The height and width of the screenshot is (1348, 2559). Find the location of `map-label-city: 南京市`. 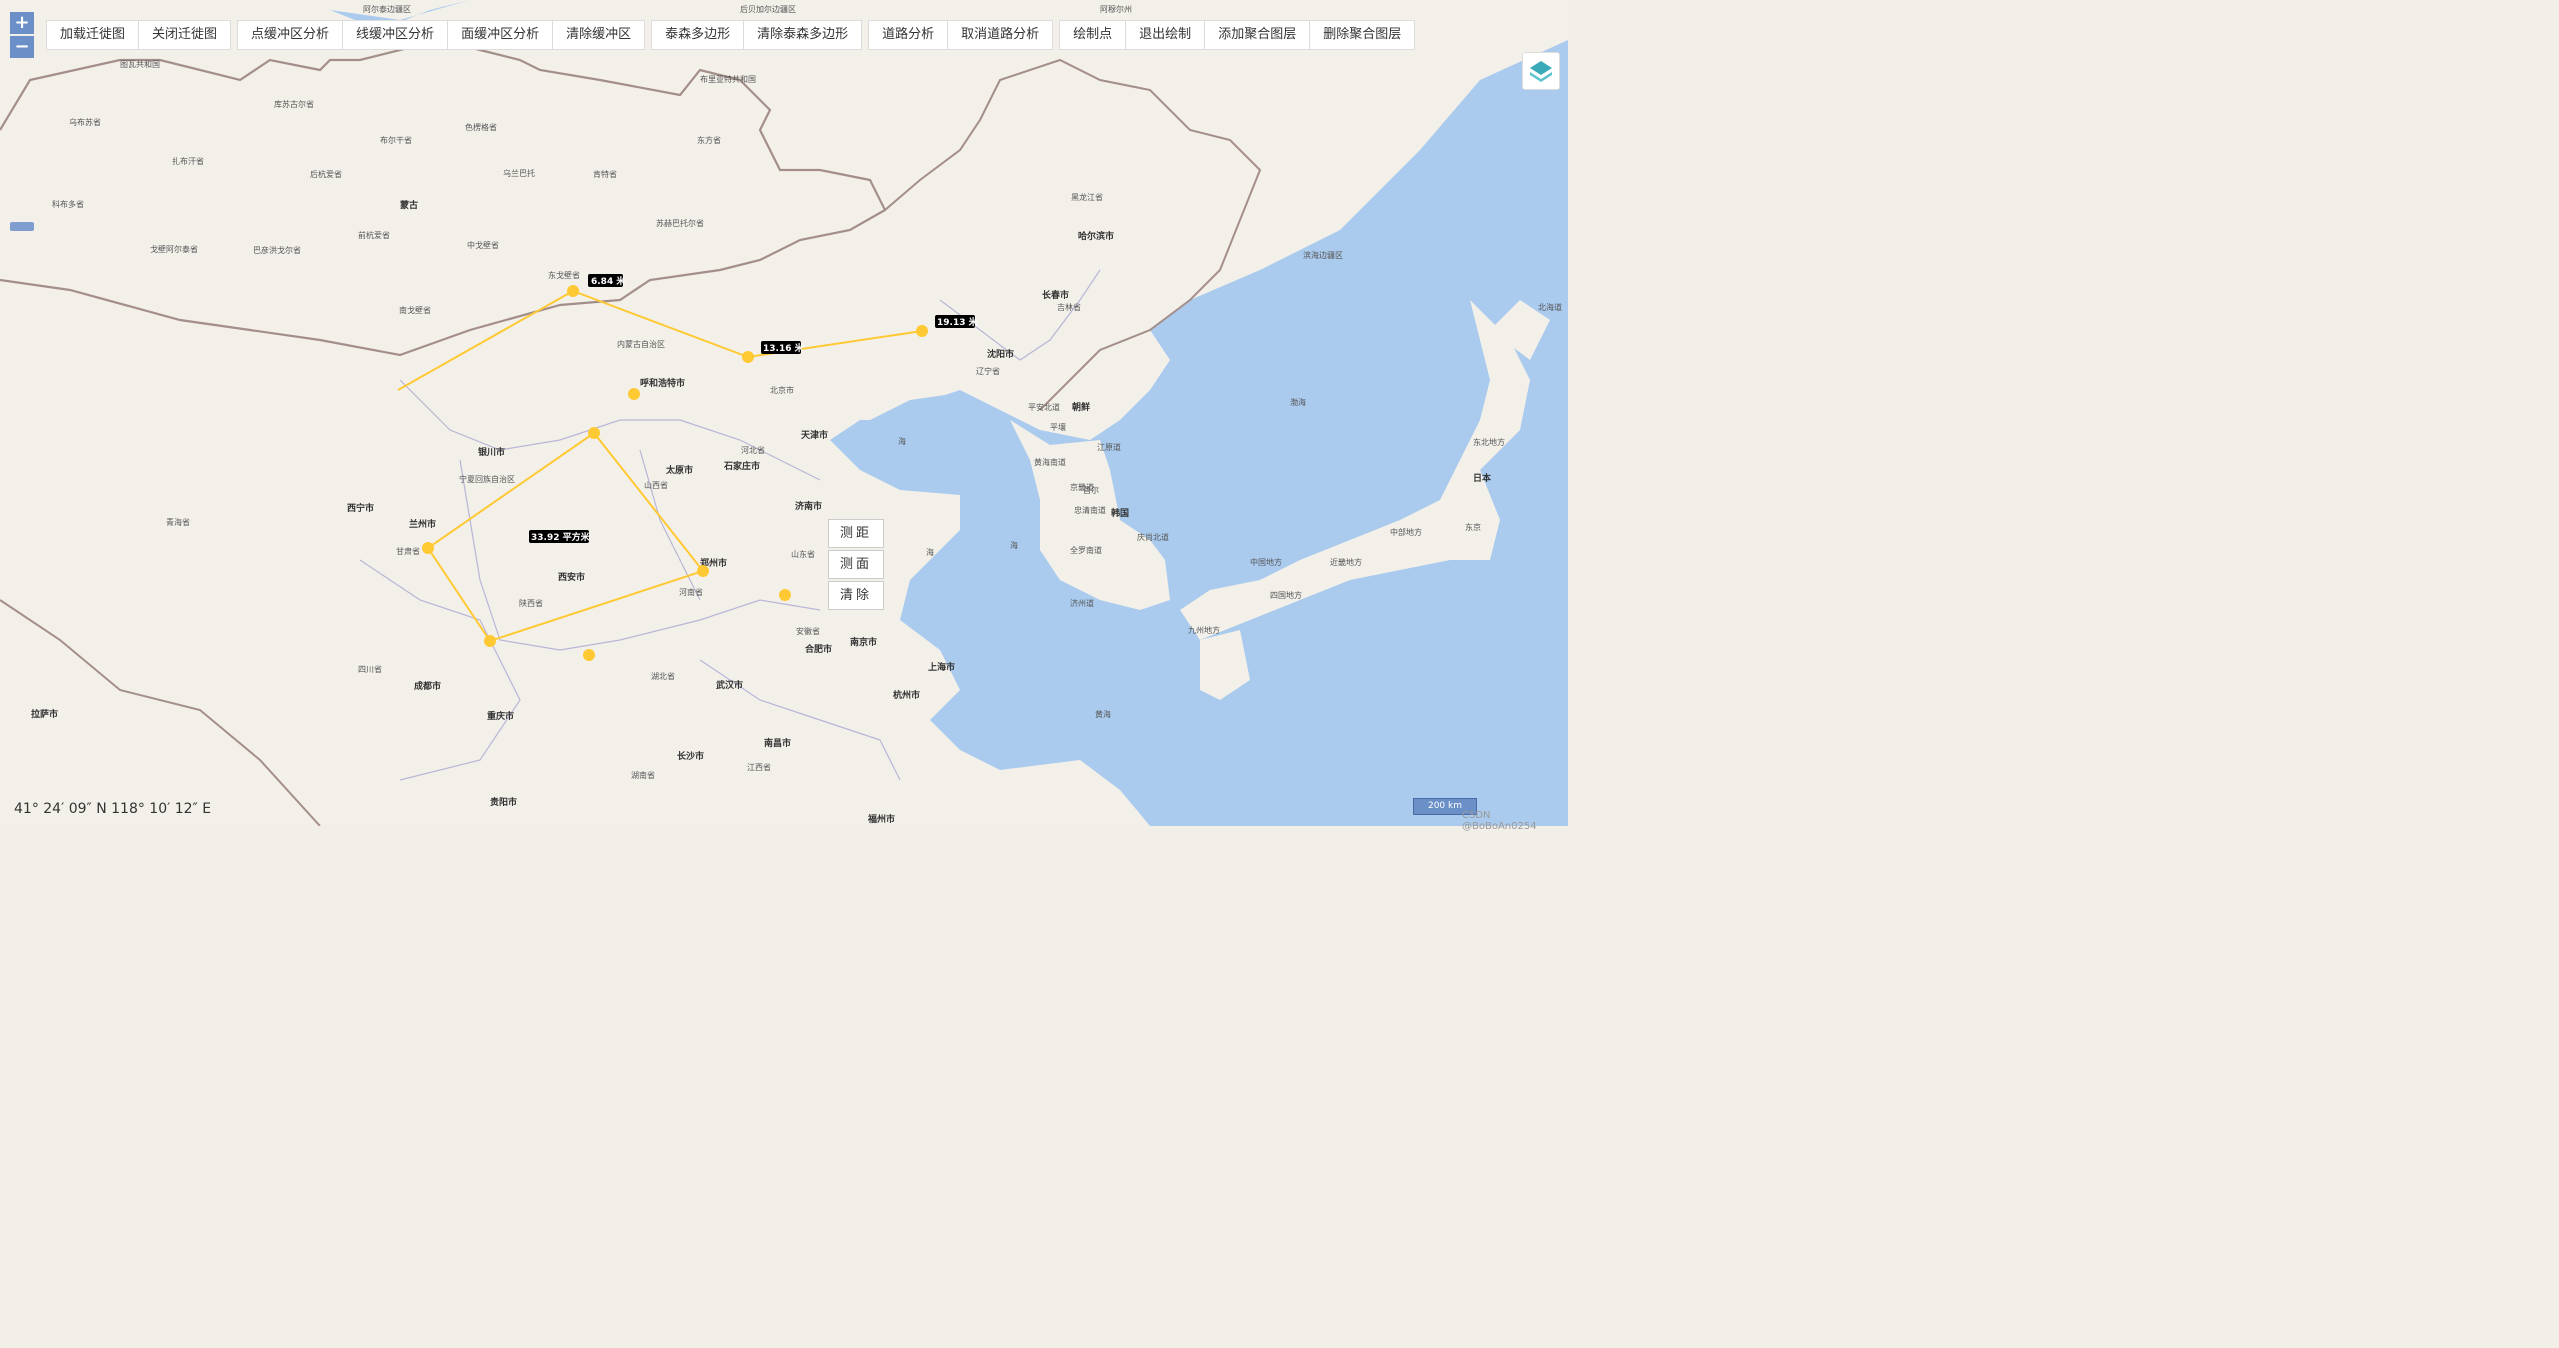

map-label-city: 南京市 is located at coordinates (863, 642).